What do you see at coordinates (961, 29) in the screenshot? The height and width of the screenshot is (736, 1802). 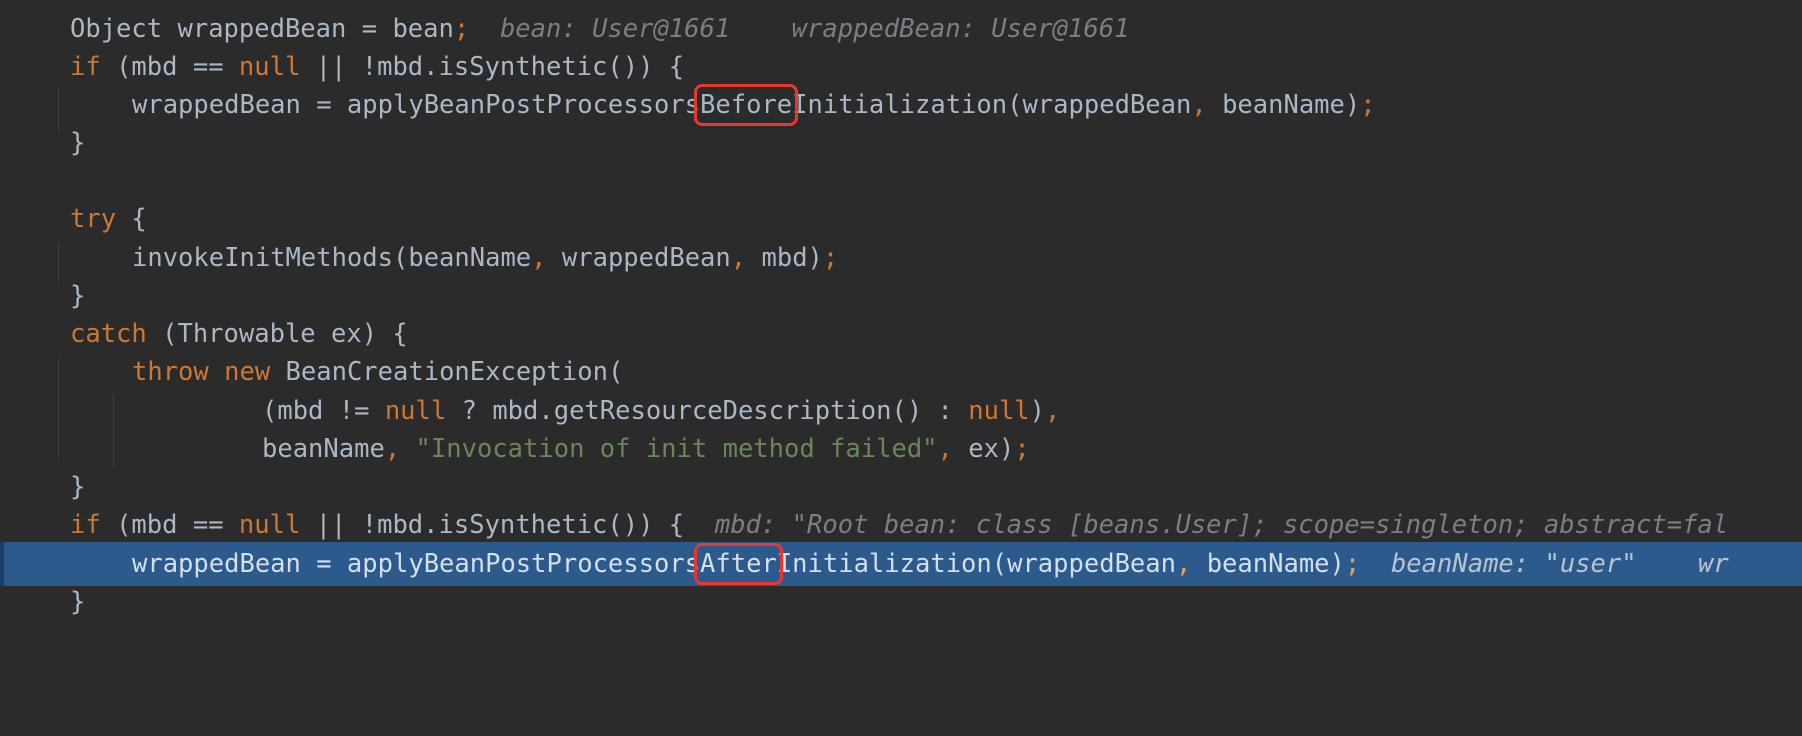 I see `inline-debug-value: wrappedBean: User@1661` at bounding box center [961, 29].